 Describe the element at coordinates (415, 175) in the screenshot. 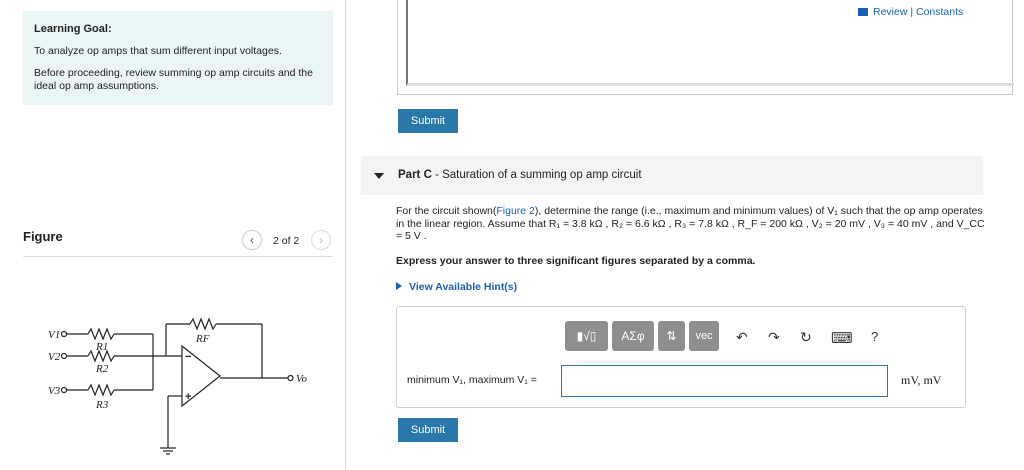

I see `part-c-label: Part C` at that location.